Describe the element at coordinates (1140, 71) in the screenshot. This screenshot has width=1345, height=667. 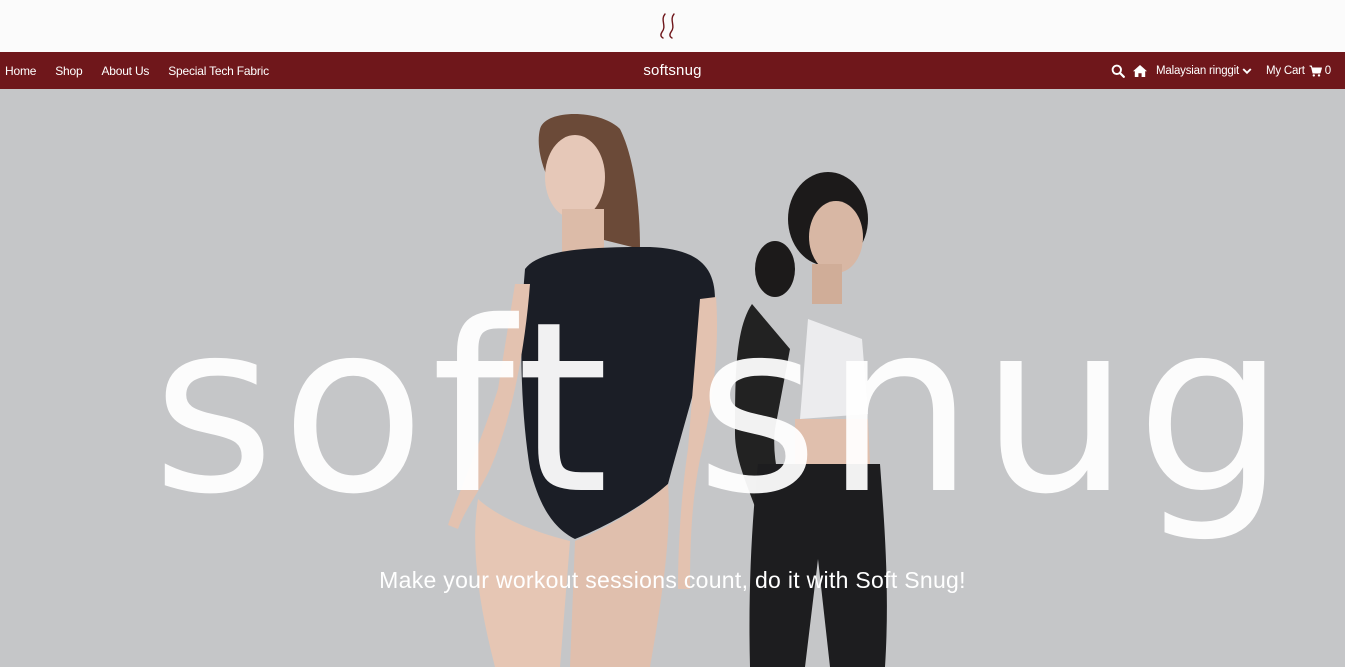
I see `home-icon` at that location.